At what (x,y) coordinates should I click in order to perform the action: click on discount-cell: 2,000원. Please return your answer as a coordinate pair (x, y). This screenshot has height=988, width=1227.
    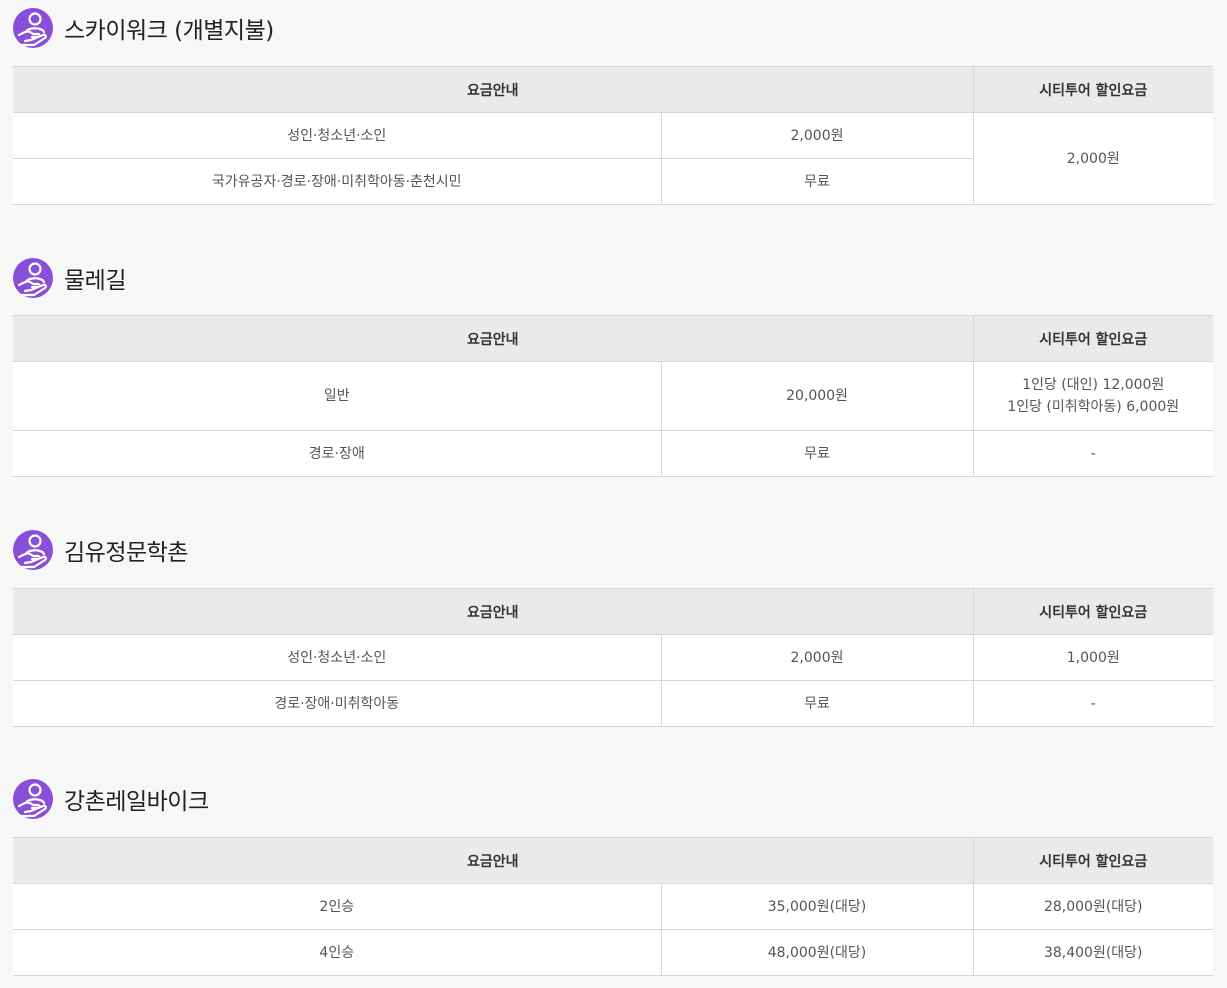
    Looking at the image, I should click on (1092, 158).